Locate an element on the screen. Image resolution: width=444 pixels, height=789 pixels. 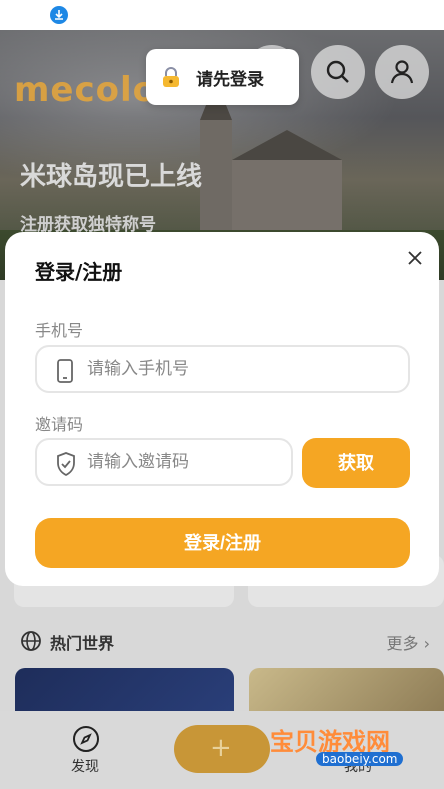
church-illustration is located at coordinates (271, 165).